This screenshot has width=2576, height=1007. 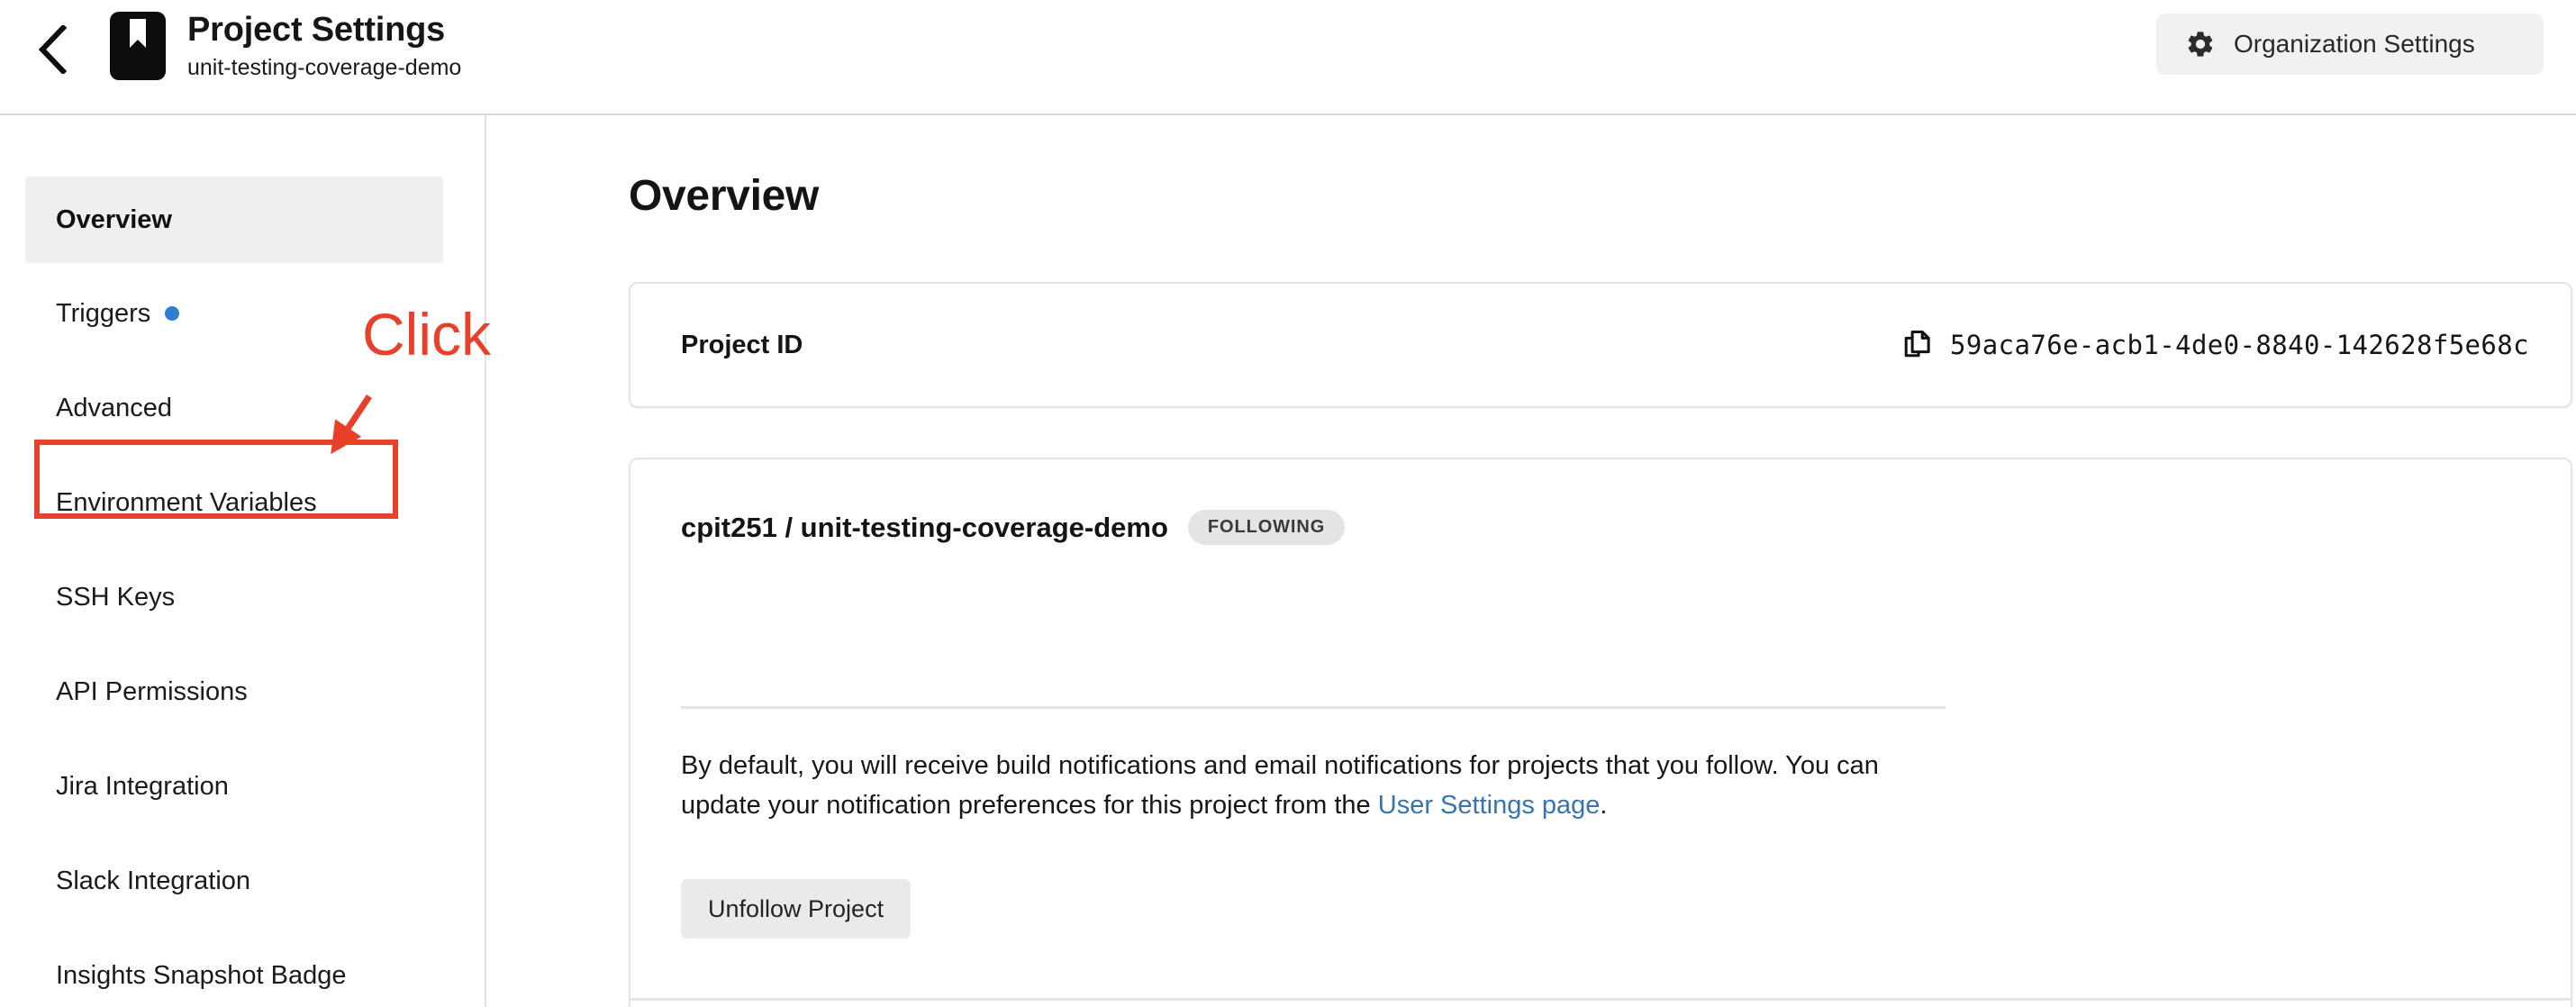 I want to click on project-id-value-group: 59aca76e-acb1-4de0-8840-142628f5e68c, so click(x=2215, y=345).